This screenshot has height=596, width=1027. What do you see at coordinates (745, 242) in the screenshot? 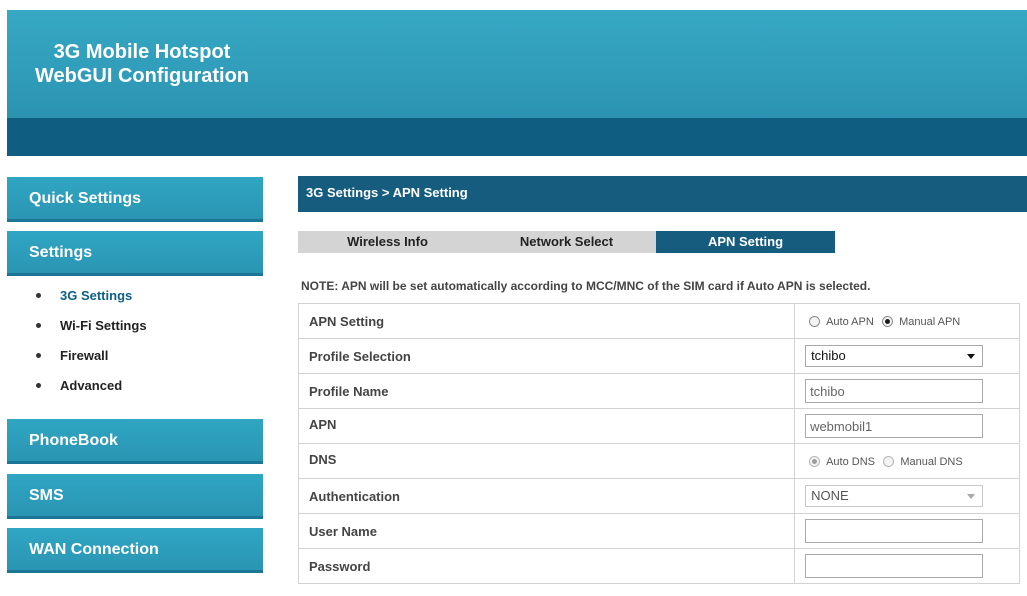
I see `tab-apn-setting: APN Setting` at bounding box center [745, 242].